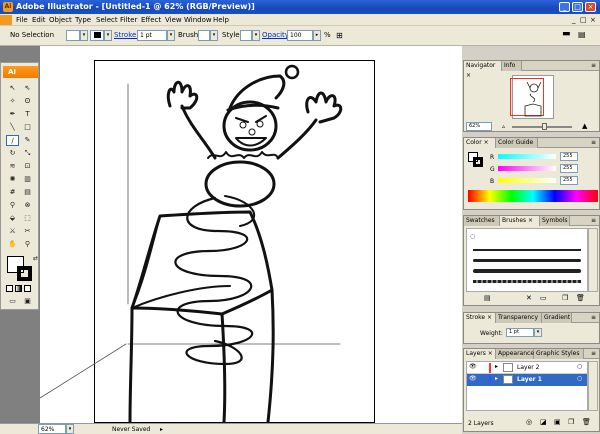 This screenshot has height=434, width=600. I want to click on pencil-tool-icon: ✎, so click(27, 140).